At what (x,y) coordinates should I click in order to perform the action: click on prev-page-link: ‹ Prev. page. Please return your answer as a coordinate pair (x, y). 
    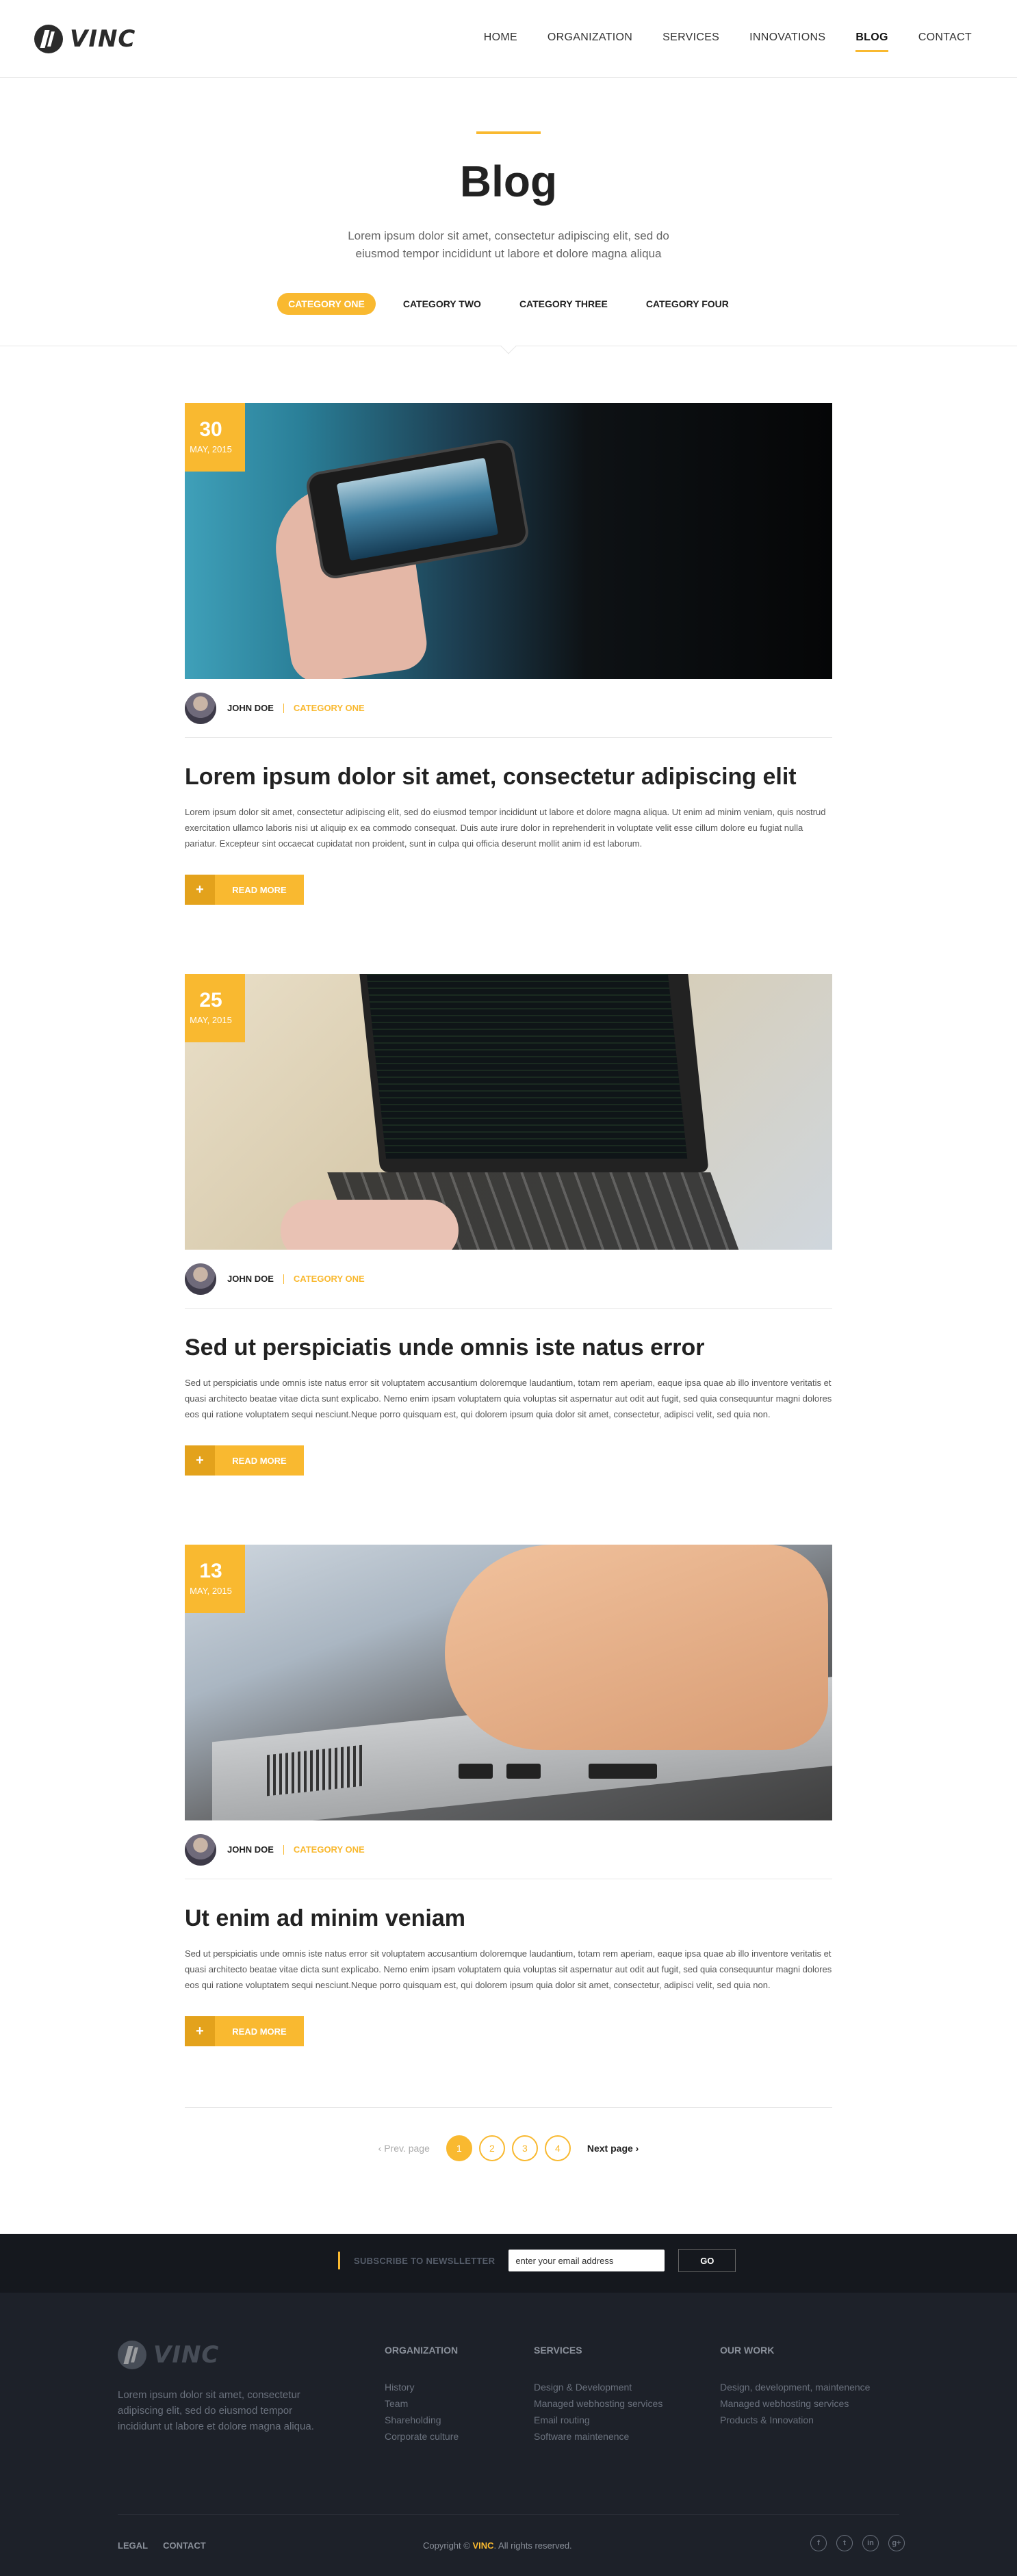
    Looking at the image, I should click on (404, 2148).